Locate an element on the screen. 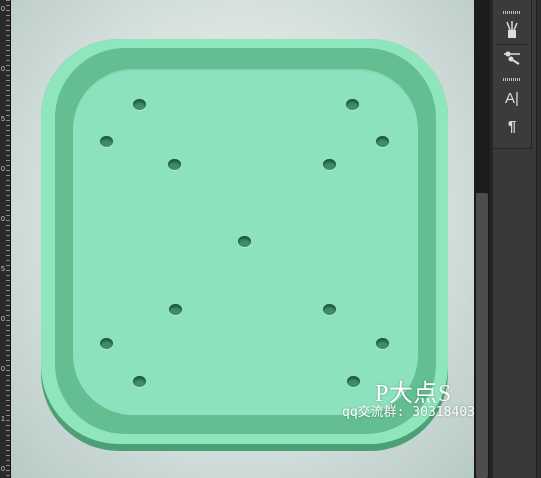  watermark-subtitle: qq交流群: 303184032 is located at coordinates (408, 412).